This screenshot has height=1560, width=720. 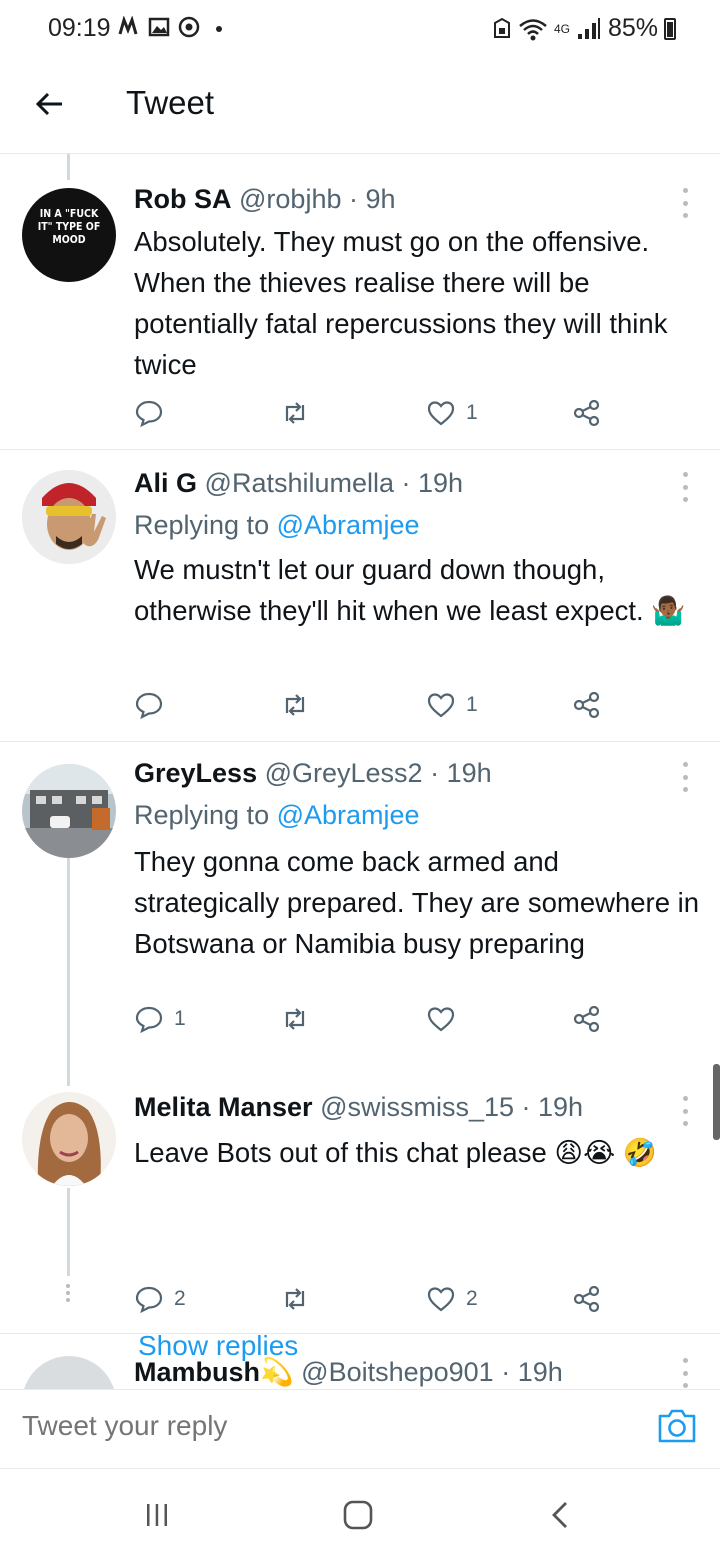 What do you see at coordinates (265, 199) in the screenshot?
I see `tweet-header: Rob SA @robjhb · 9h` at bounding box center [265, 199].